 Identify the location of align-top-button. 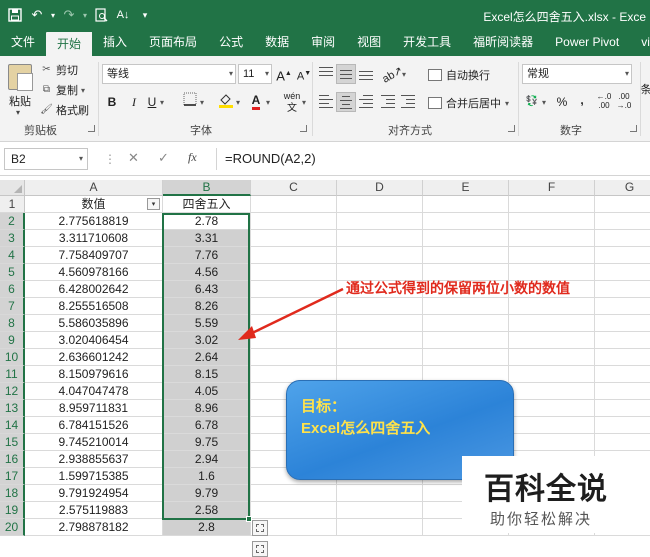
(326, 74).